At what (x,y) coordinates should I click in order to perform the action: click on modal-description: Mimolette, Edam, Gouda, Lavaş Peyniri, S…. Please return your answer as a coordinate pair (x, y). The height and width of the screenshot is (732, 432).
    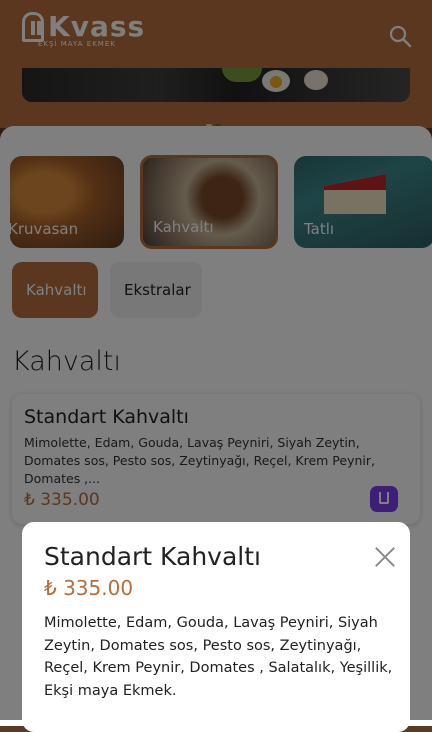
    Looking at the image, I should click on (218, 657).